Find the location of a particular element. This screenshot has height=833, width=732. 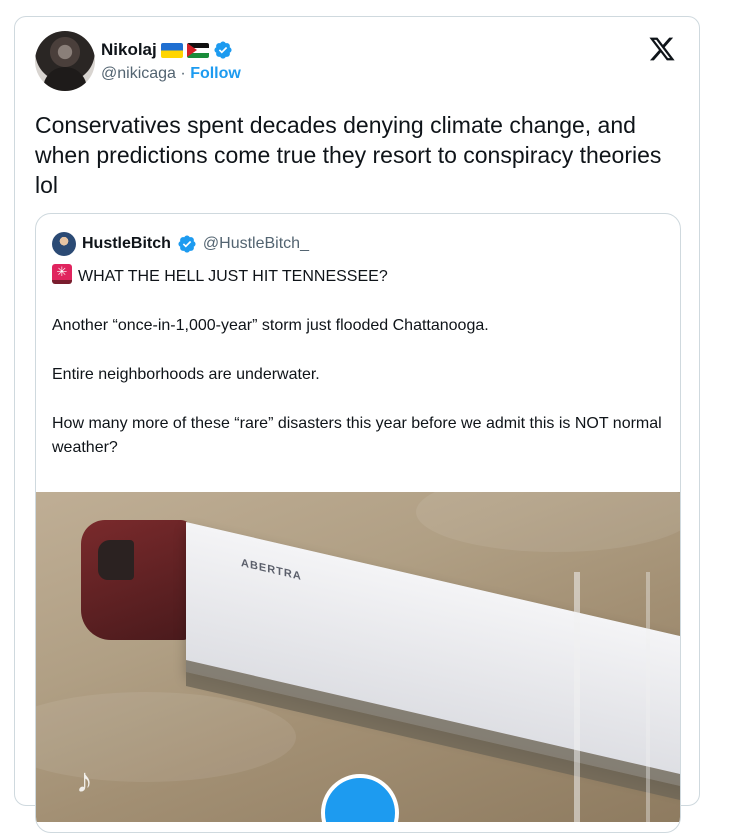

author-name-row: Nikolaj is located at coordinates (171, 50).